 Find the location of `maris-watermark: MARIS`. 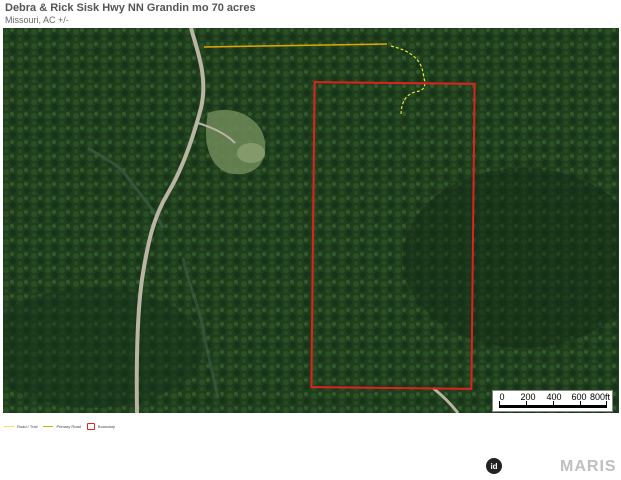

maris-watermark: MARIS is located at coordinates (588, 466).